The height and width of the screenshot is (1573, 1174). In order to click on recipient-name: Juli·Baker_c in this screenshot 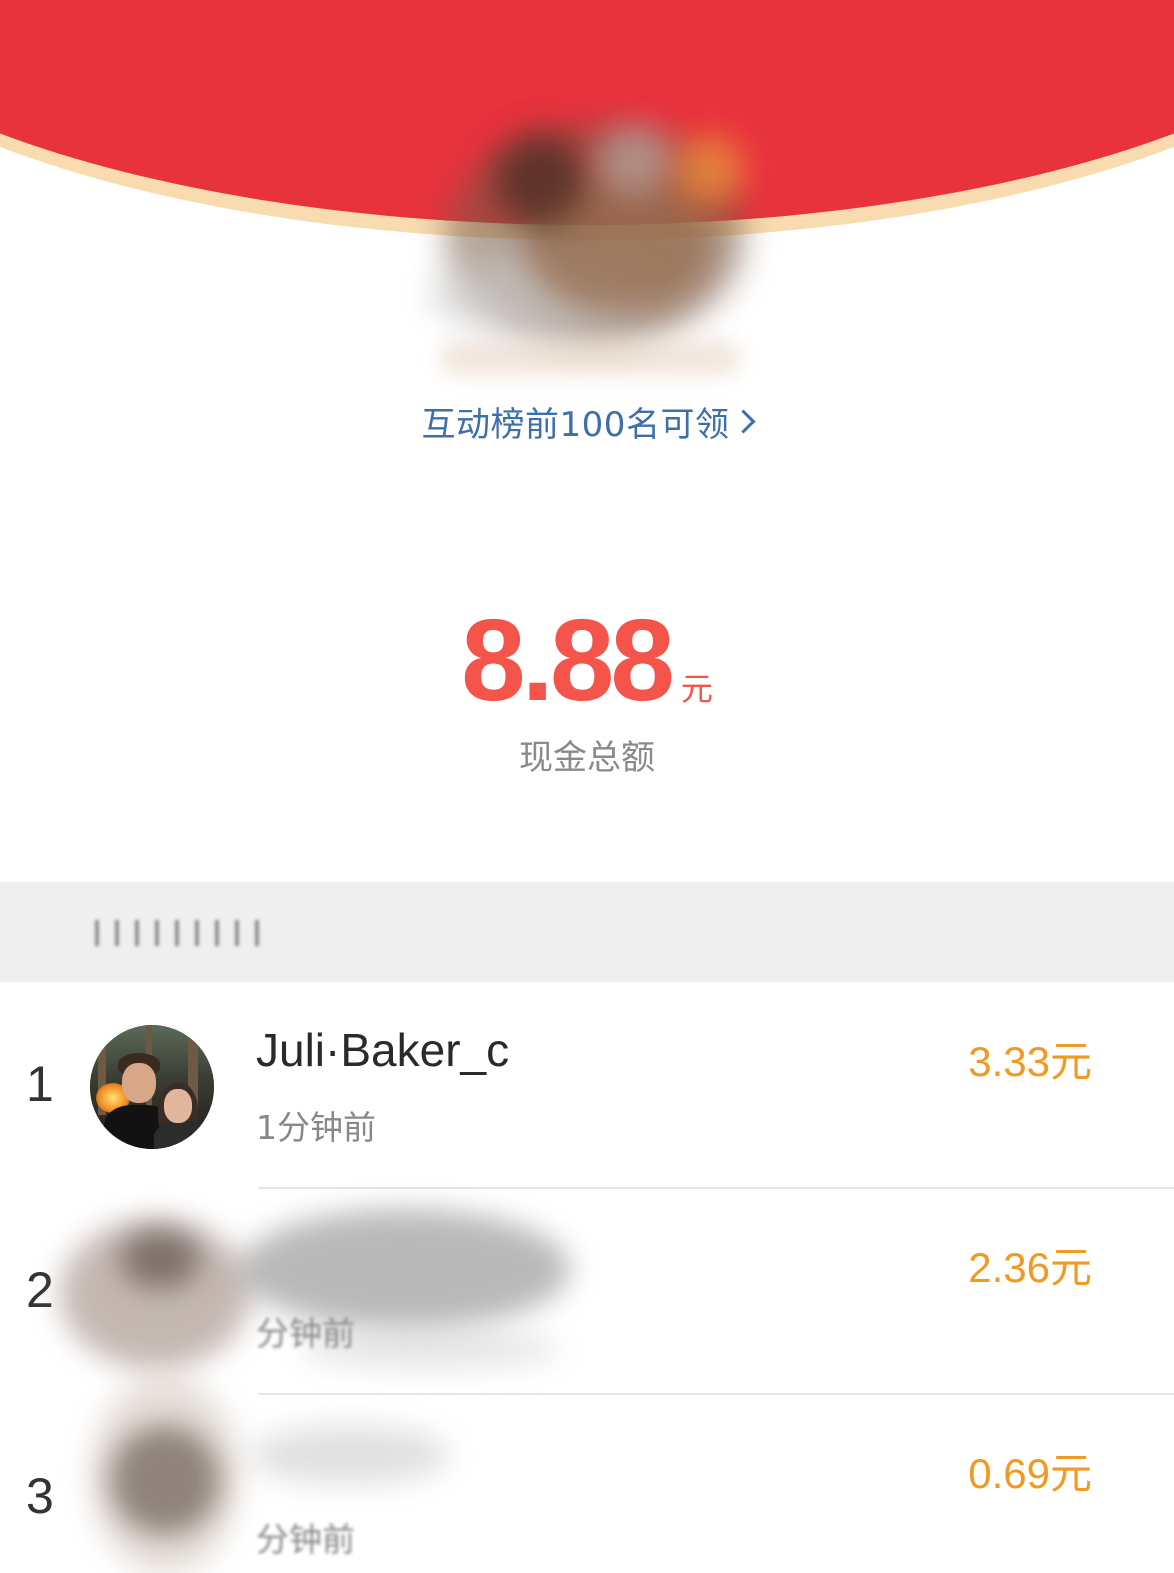, I will do `click(383, 1050)`.